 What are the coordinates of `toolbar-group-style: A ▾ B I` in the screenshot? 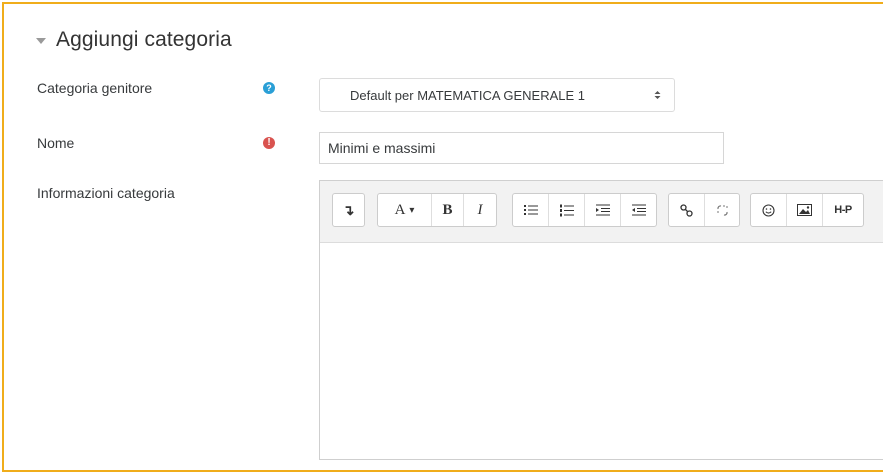 It's located at (437, 210).